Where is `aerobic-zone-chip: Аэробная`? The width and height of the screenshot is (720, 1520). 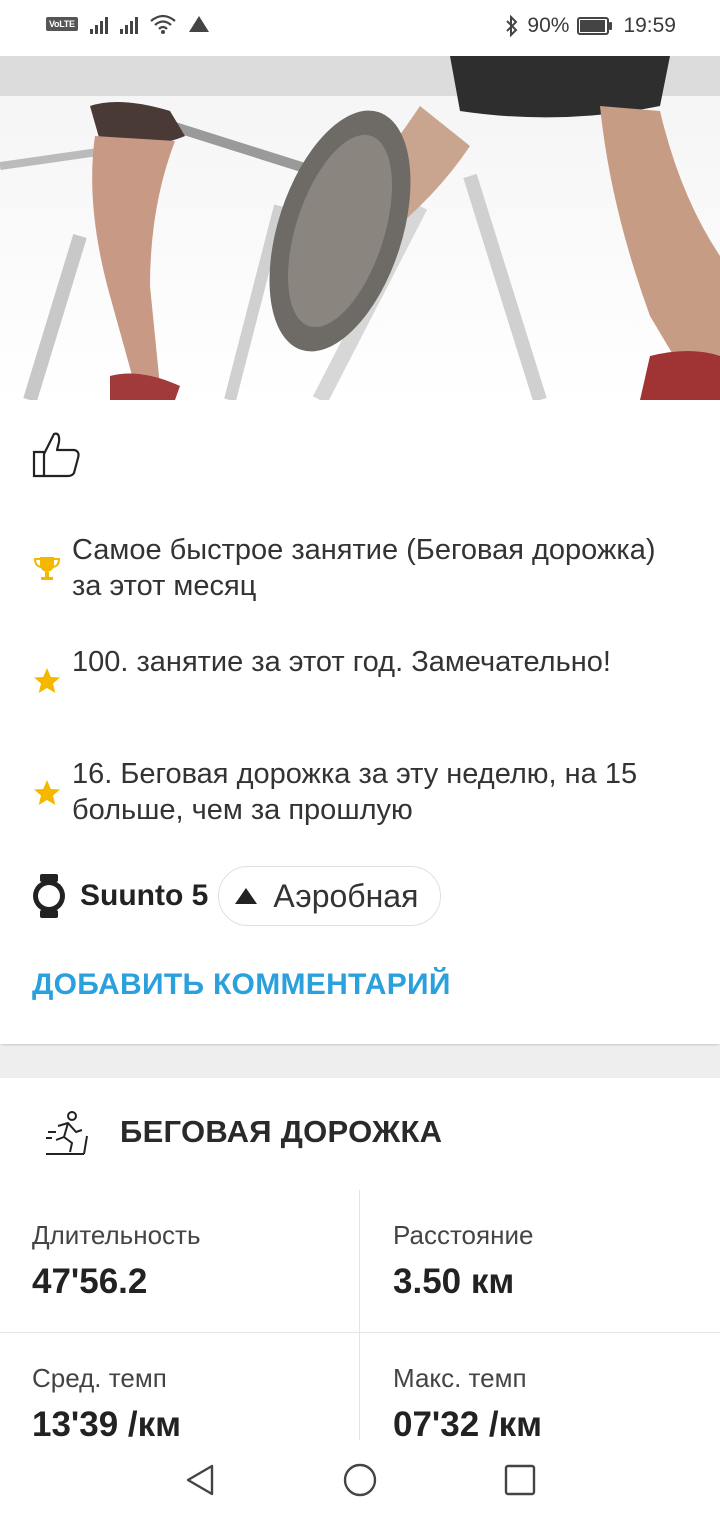
aerobic-zone-chip: Аэробная is located at coordinates (330, 896).